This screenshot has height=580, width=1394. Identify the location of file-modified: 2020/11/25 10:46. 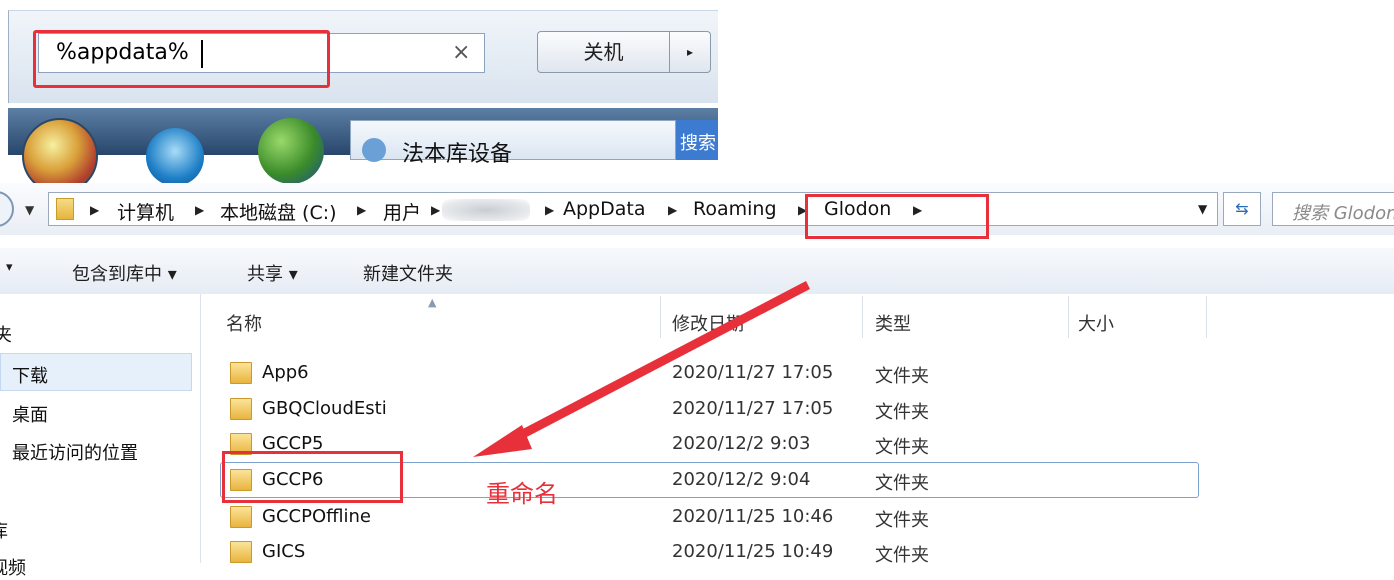
(753, 516).